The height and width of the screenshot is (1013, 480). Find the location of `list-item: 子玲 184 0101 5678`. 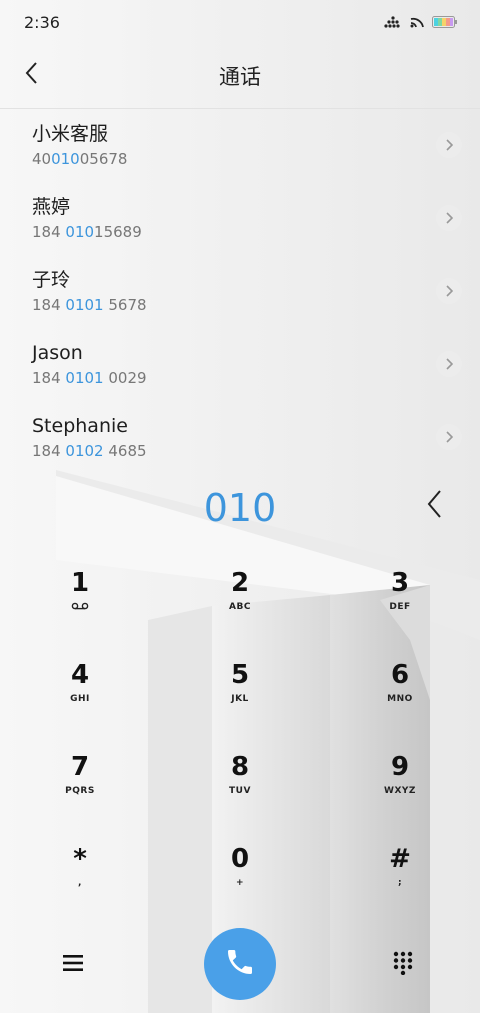

list-item: 子玲 184 0101 5678 is located at coordinates (240, 292).